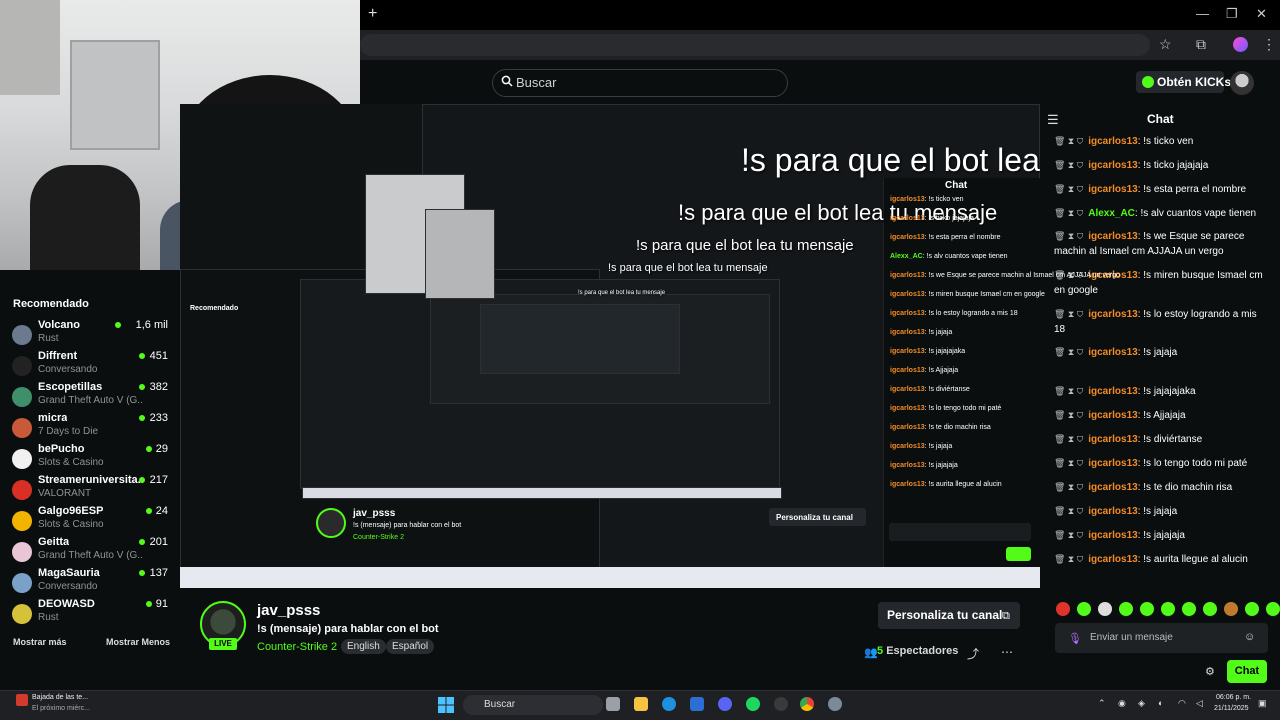 The height and width of the screenshot is (720, 1280). Describe the element at coordinates (372, 14) in the screenshot. I see `new-tab-button: +` at that location.